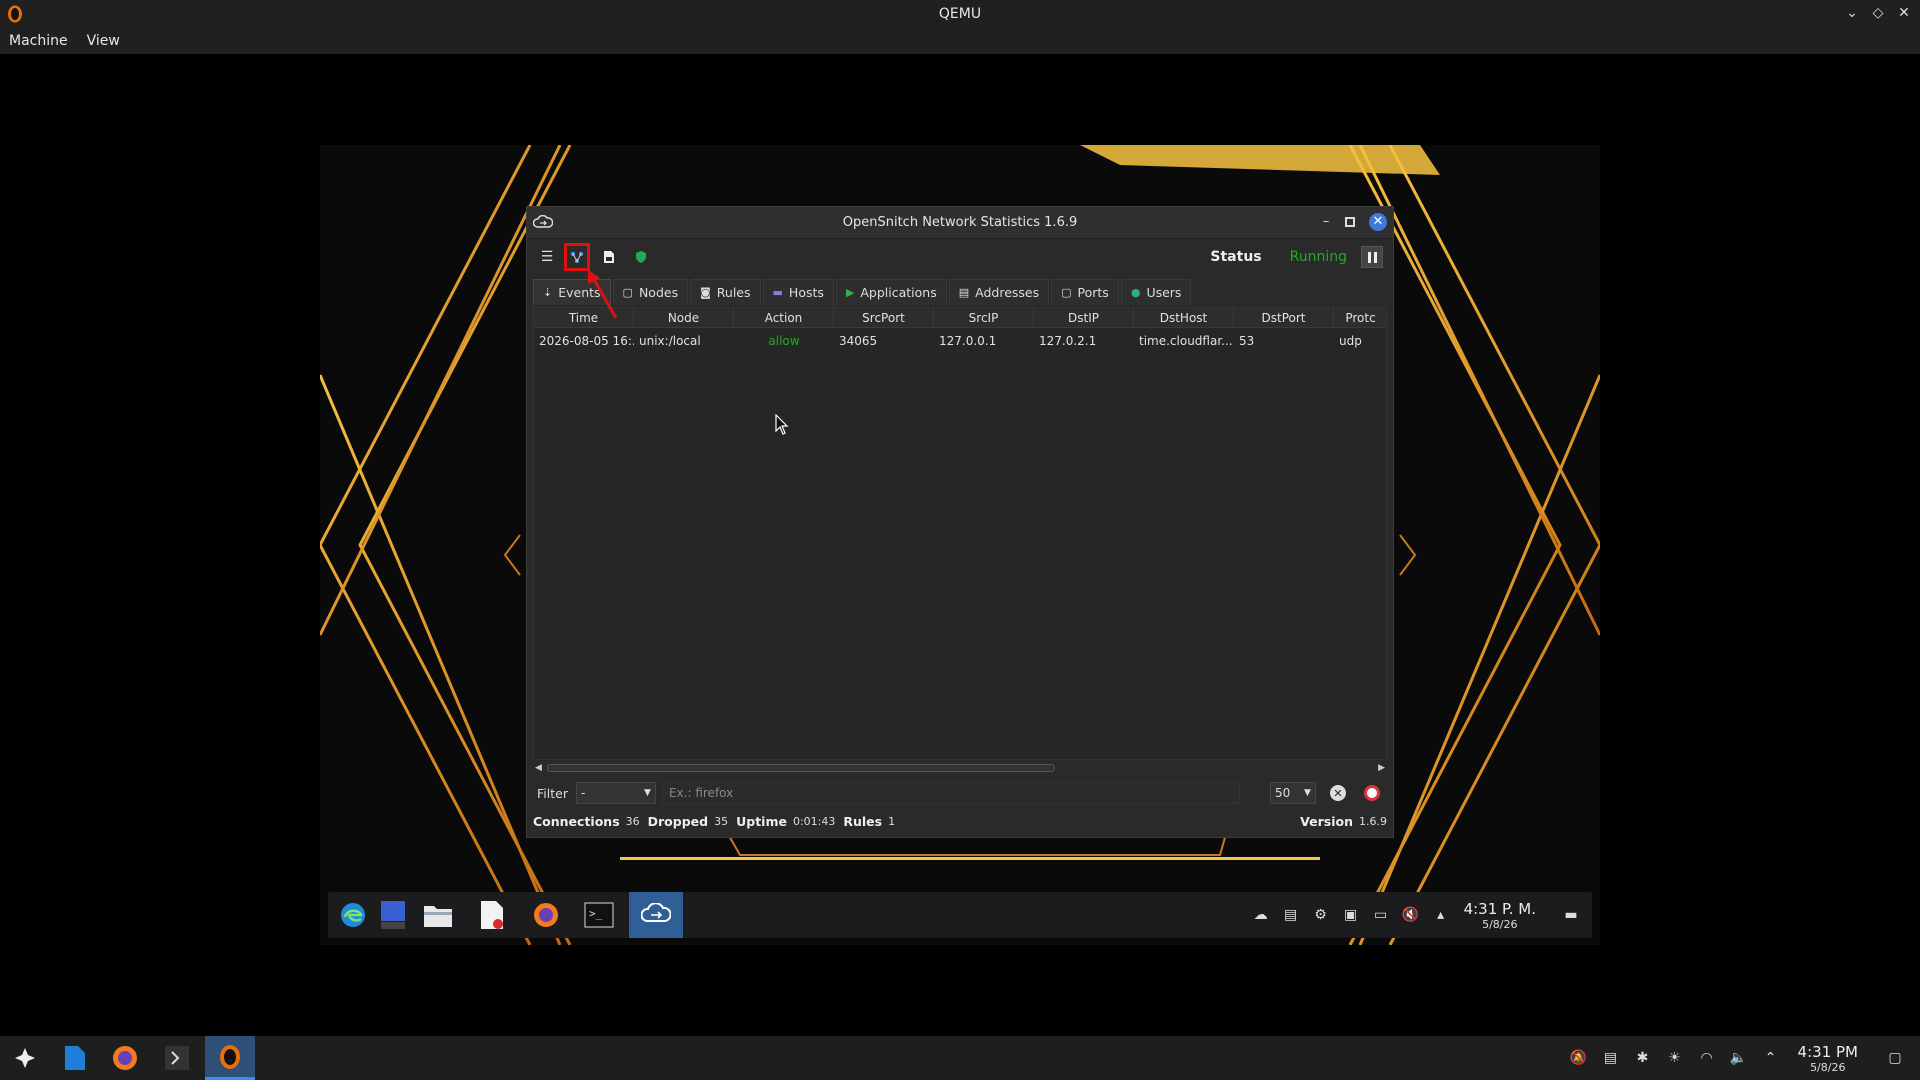 The image size is (1920, 1080). Describe the element at coordinates (984, 317) in the screenshot. I see `column-header: SrcIP` at that location.